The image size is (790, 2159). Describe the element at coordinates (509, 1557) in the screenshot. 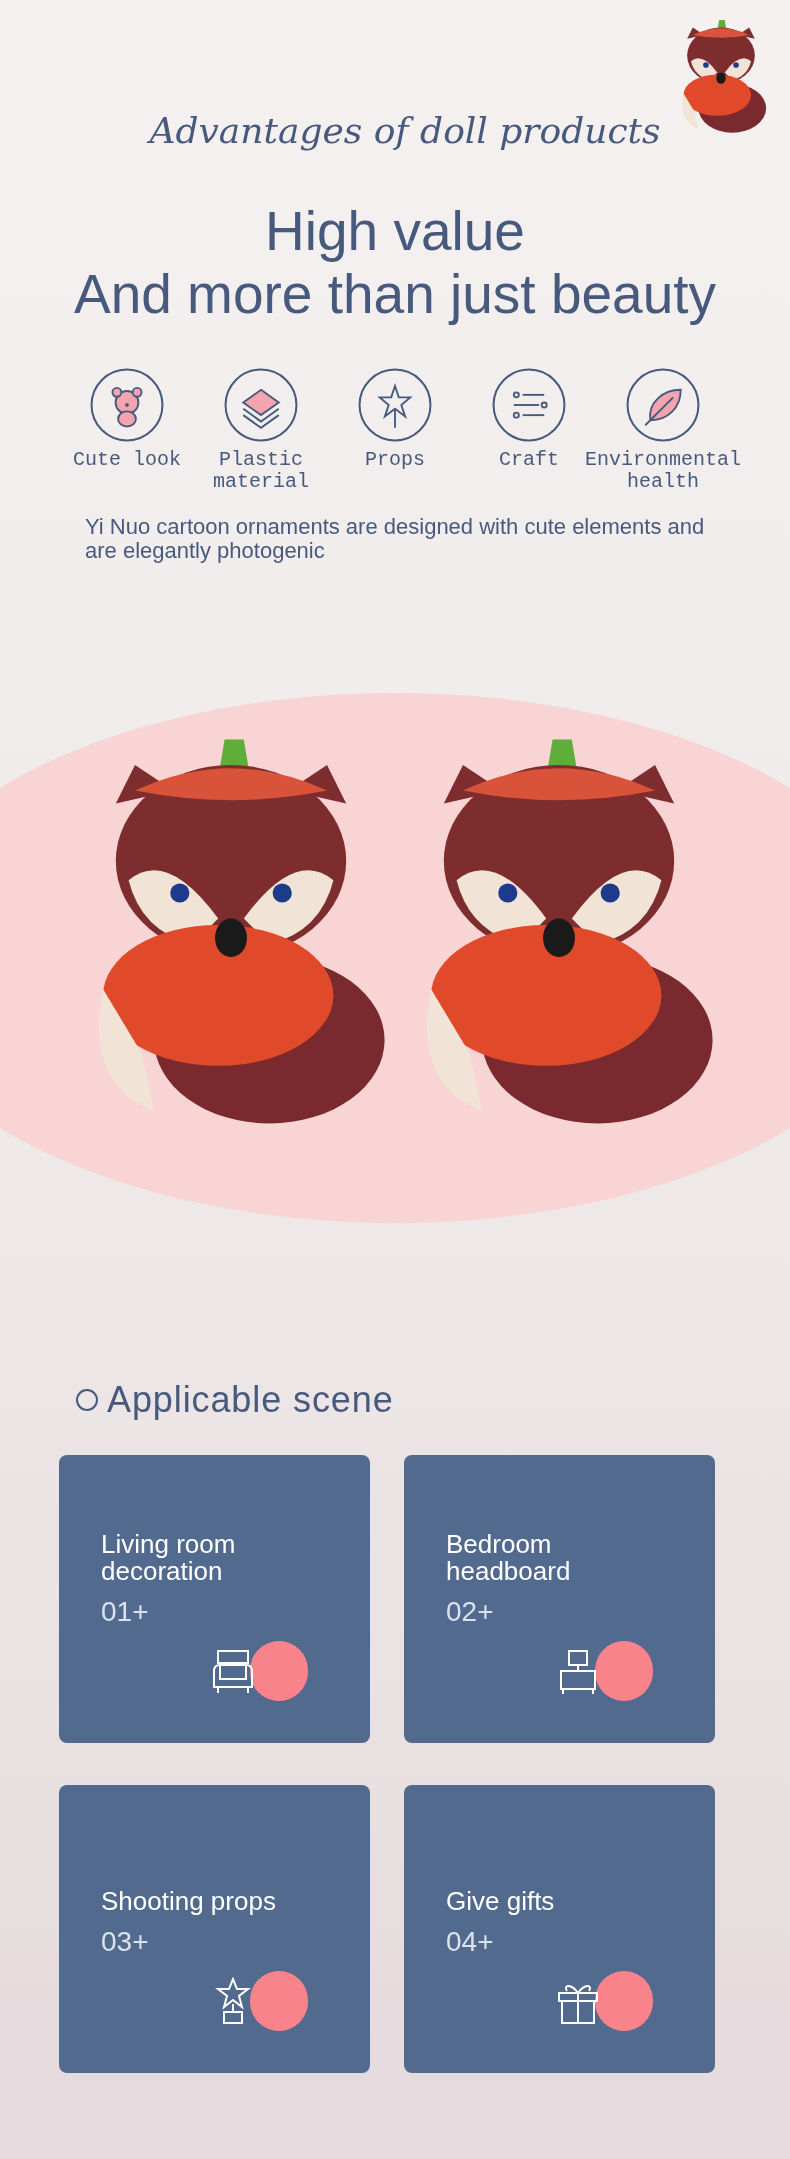

I see `card-title: Bedroom headboard` at that location.